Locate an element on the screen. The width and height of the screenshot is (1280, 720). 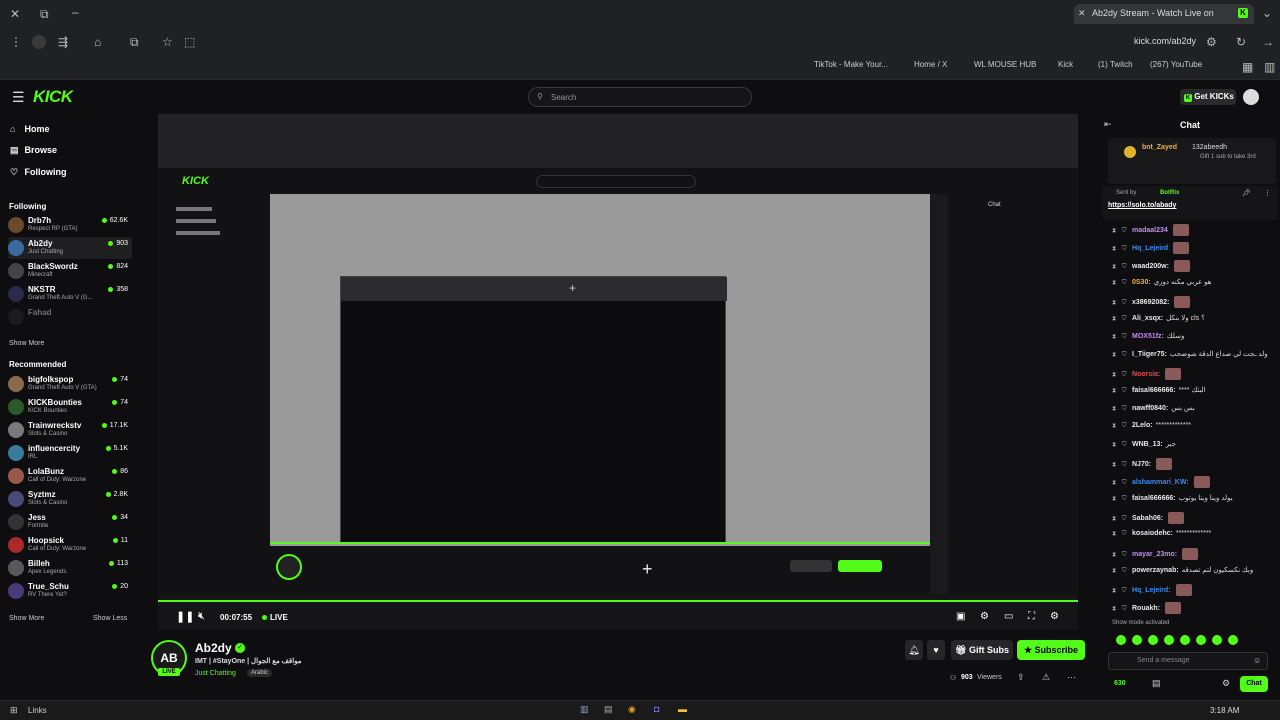
chat-message: ⧗ ⛉ 0S30: هو عربي مكنه دوري is located at coordinates (1162, 282).